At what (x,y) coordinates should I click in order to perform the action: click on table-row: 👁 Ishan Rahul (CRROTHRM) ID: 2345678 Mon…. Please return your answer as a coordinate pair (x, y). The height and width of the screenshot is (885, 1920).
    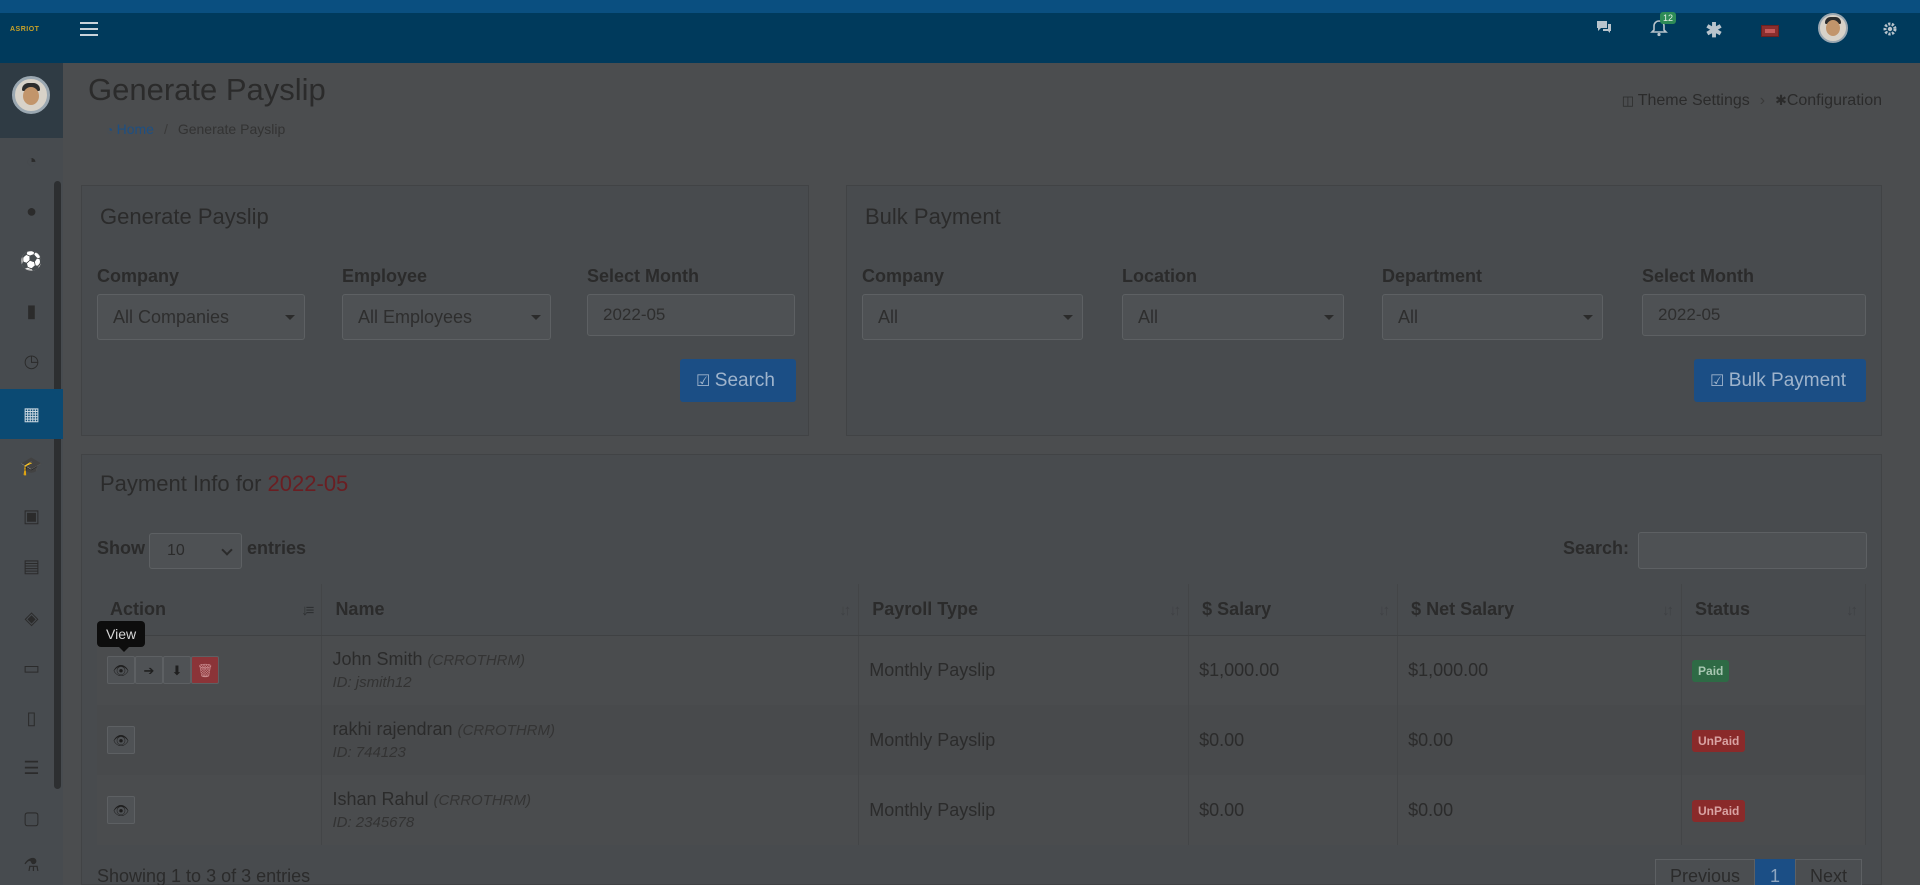
    Looking at the image, I should click on (981, 810).